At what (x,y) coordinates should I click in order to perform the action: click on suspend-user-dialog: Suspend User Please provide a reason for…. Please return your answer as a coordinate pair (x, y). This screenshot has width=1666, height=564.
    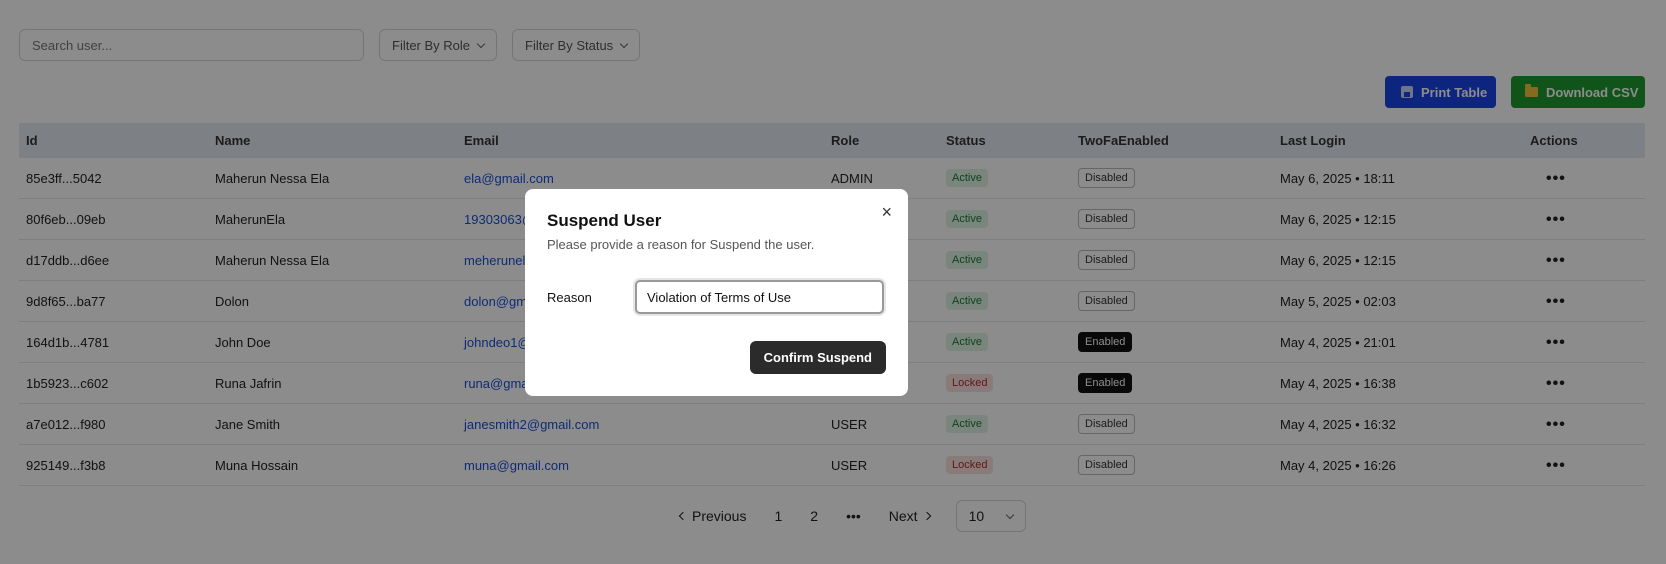
    Looking at the image, I should click on (716, 292).